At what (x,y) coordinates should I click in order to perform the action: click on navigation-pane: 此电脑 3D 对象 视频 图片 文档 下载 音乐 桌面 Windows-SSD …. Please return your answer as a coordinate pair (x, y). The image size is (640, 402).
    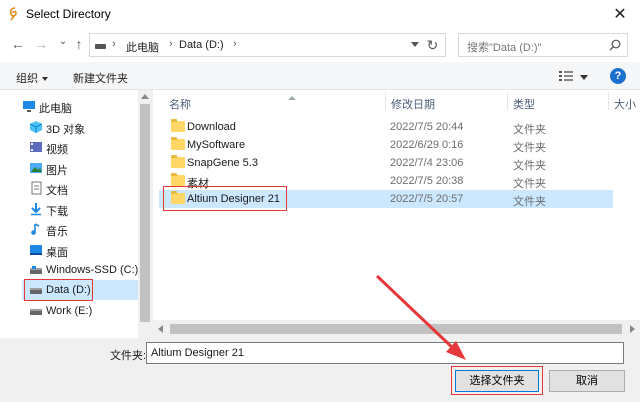
    Looking at the image, I should click on (76, 214).